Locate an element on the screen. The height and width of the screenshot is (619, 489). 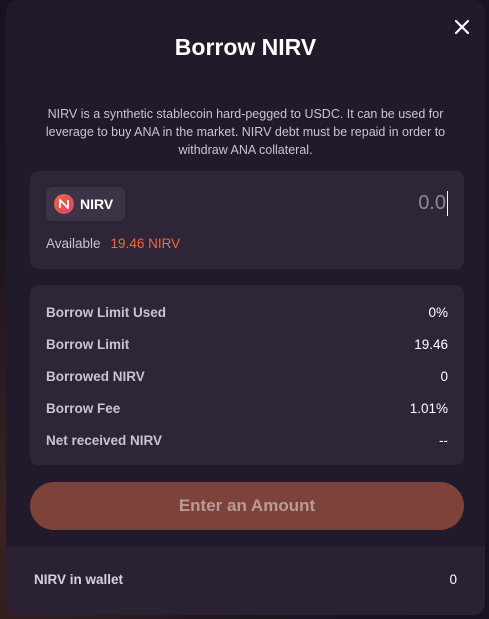
stat-row-borrowed-nirv: Borrowed NIRV 0 is located at coordinates (247, 376).